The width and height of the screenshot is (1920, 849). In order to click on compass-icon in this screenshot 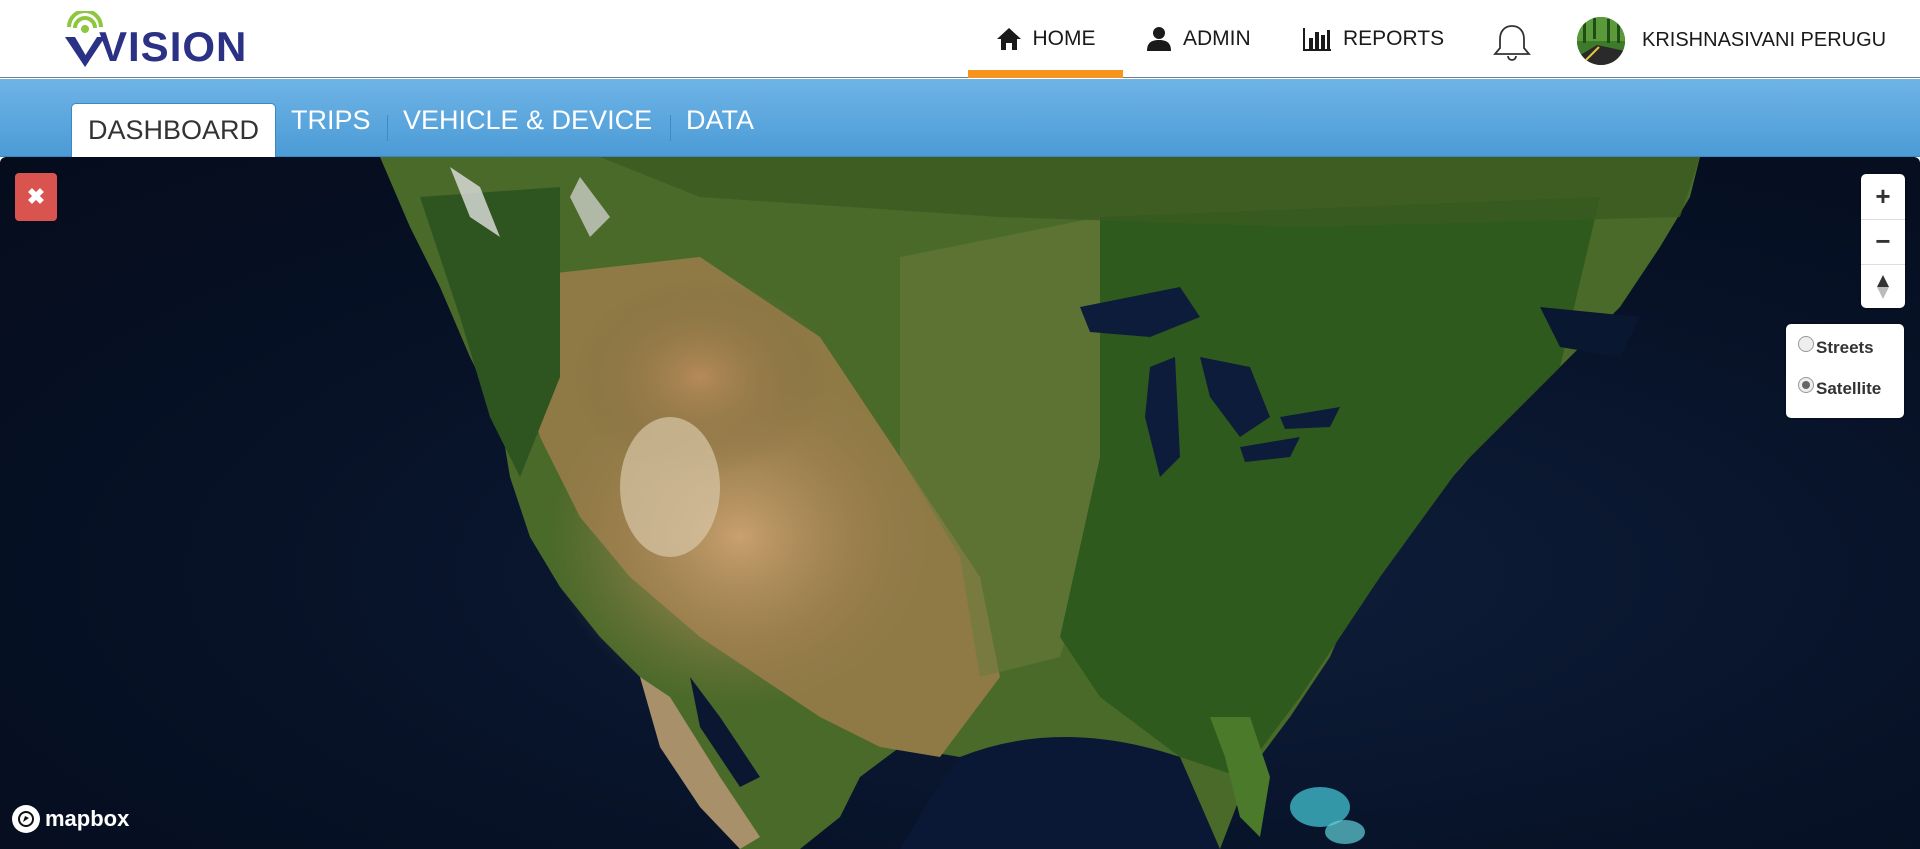, I will do `click(1883, 286)`.